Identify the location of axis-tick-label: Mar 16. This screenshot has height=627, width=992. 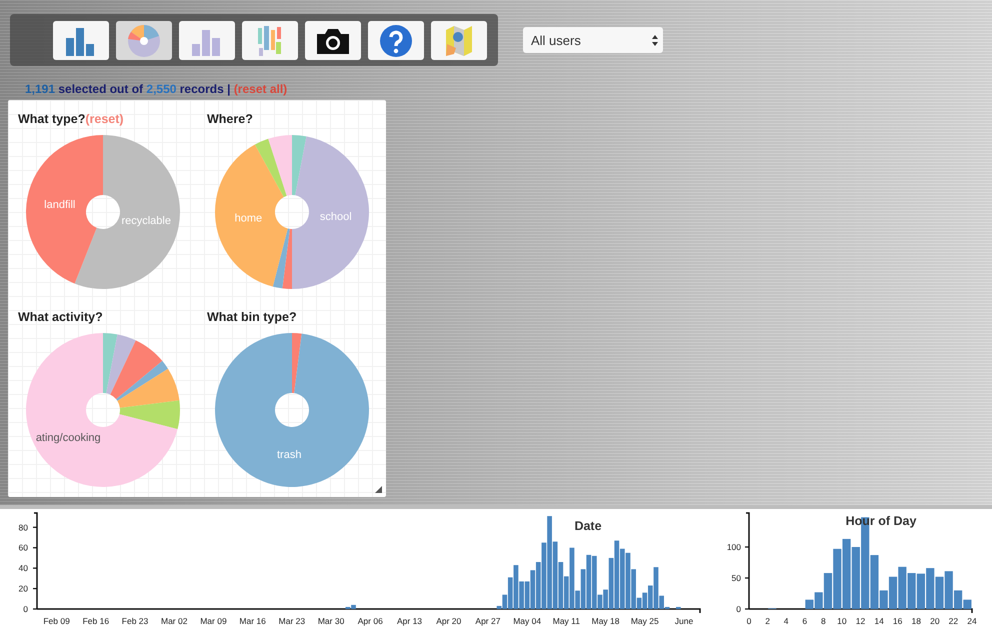
(252, 621).